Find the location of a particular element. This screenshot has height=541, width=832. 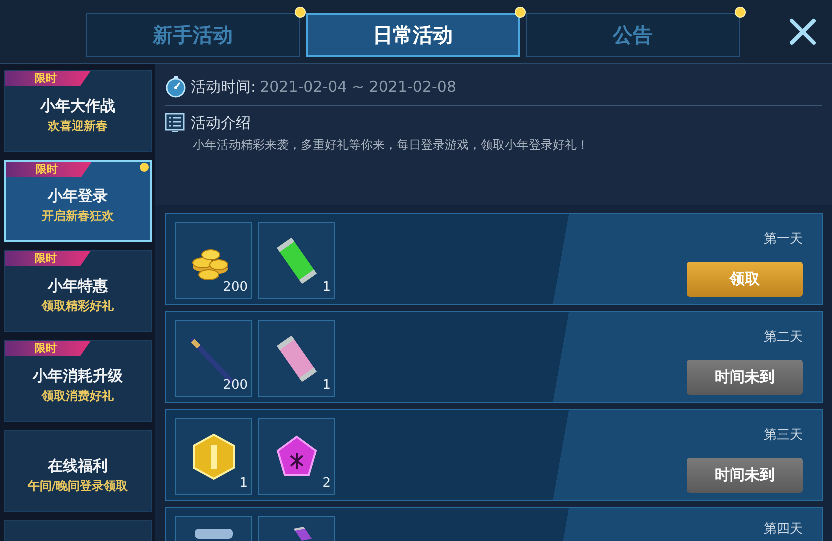

reward-slot: 2 is located at coordinates (296, 456).